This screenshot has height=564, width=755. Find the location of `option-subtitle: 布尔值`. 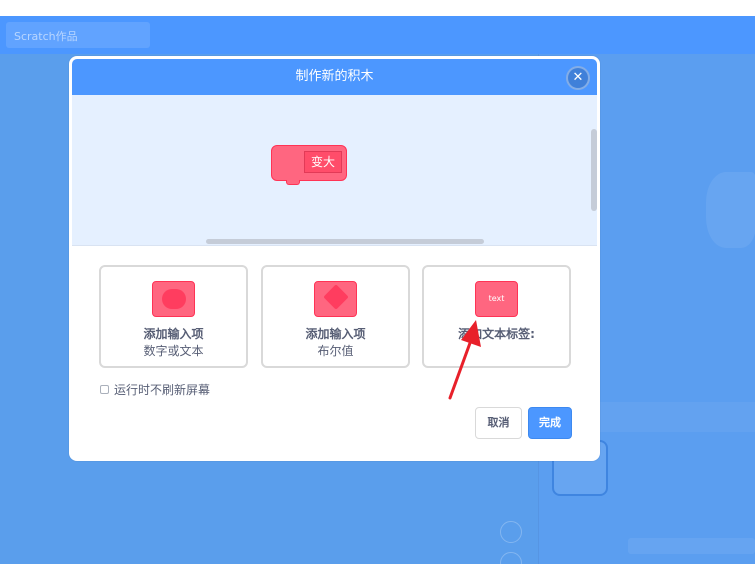

option-subtitle: 布尔值 is located at coordinates (335, 351).